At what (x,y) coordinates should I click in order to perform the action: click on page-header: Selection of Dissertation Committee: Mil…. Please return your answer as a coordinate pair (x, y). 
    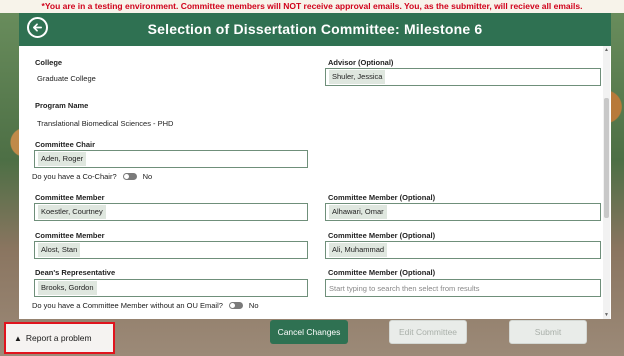
    Looking at the image, I should click on (315, 29).